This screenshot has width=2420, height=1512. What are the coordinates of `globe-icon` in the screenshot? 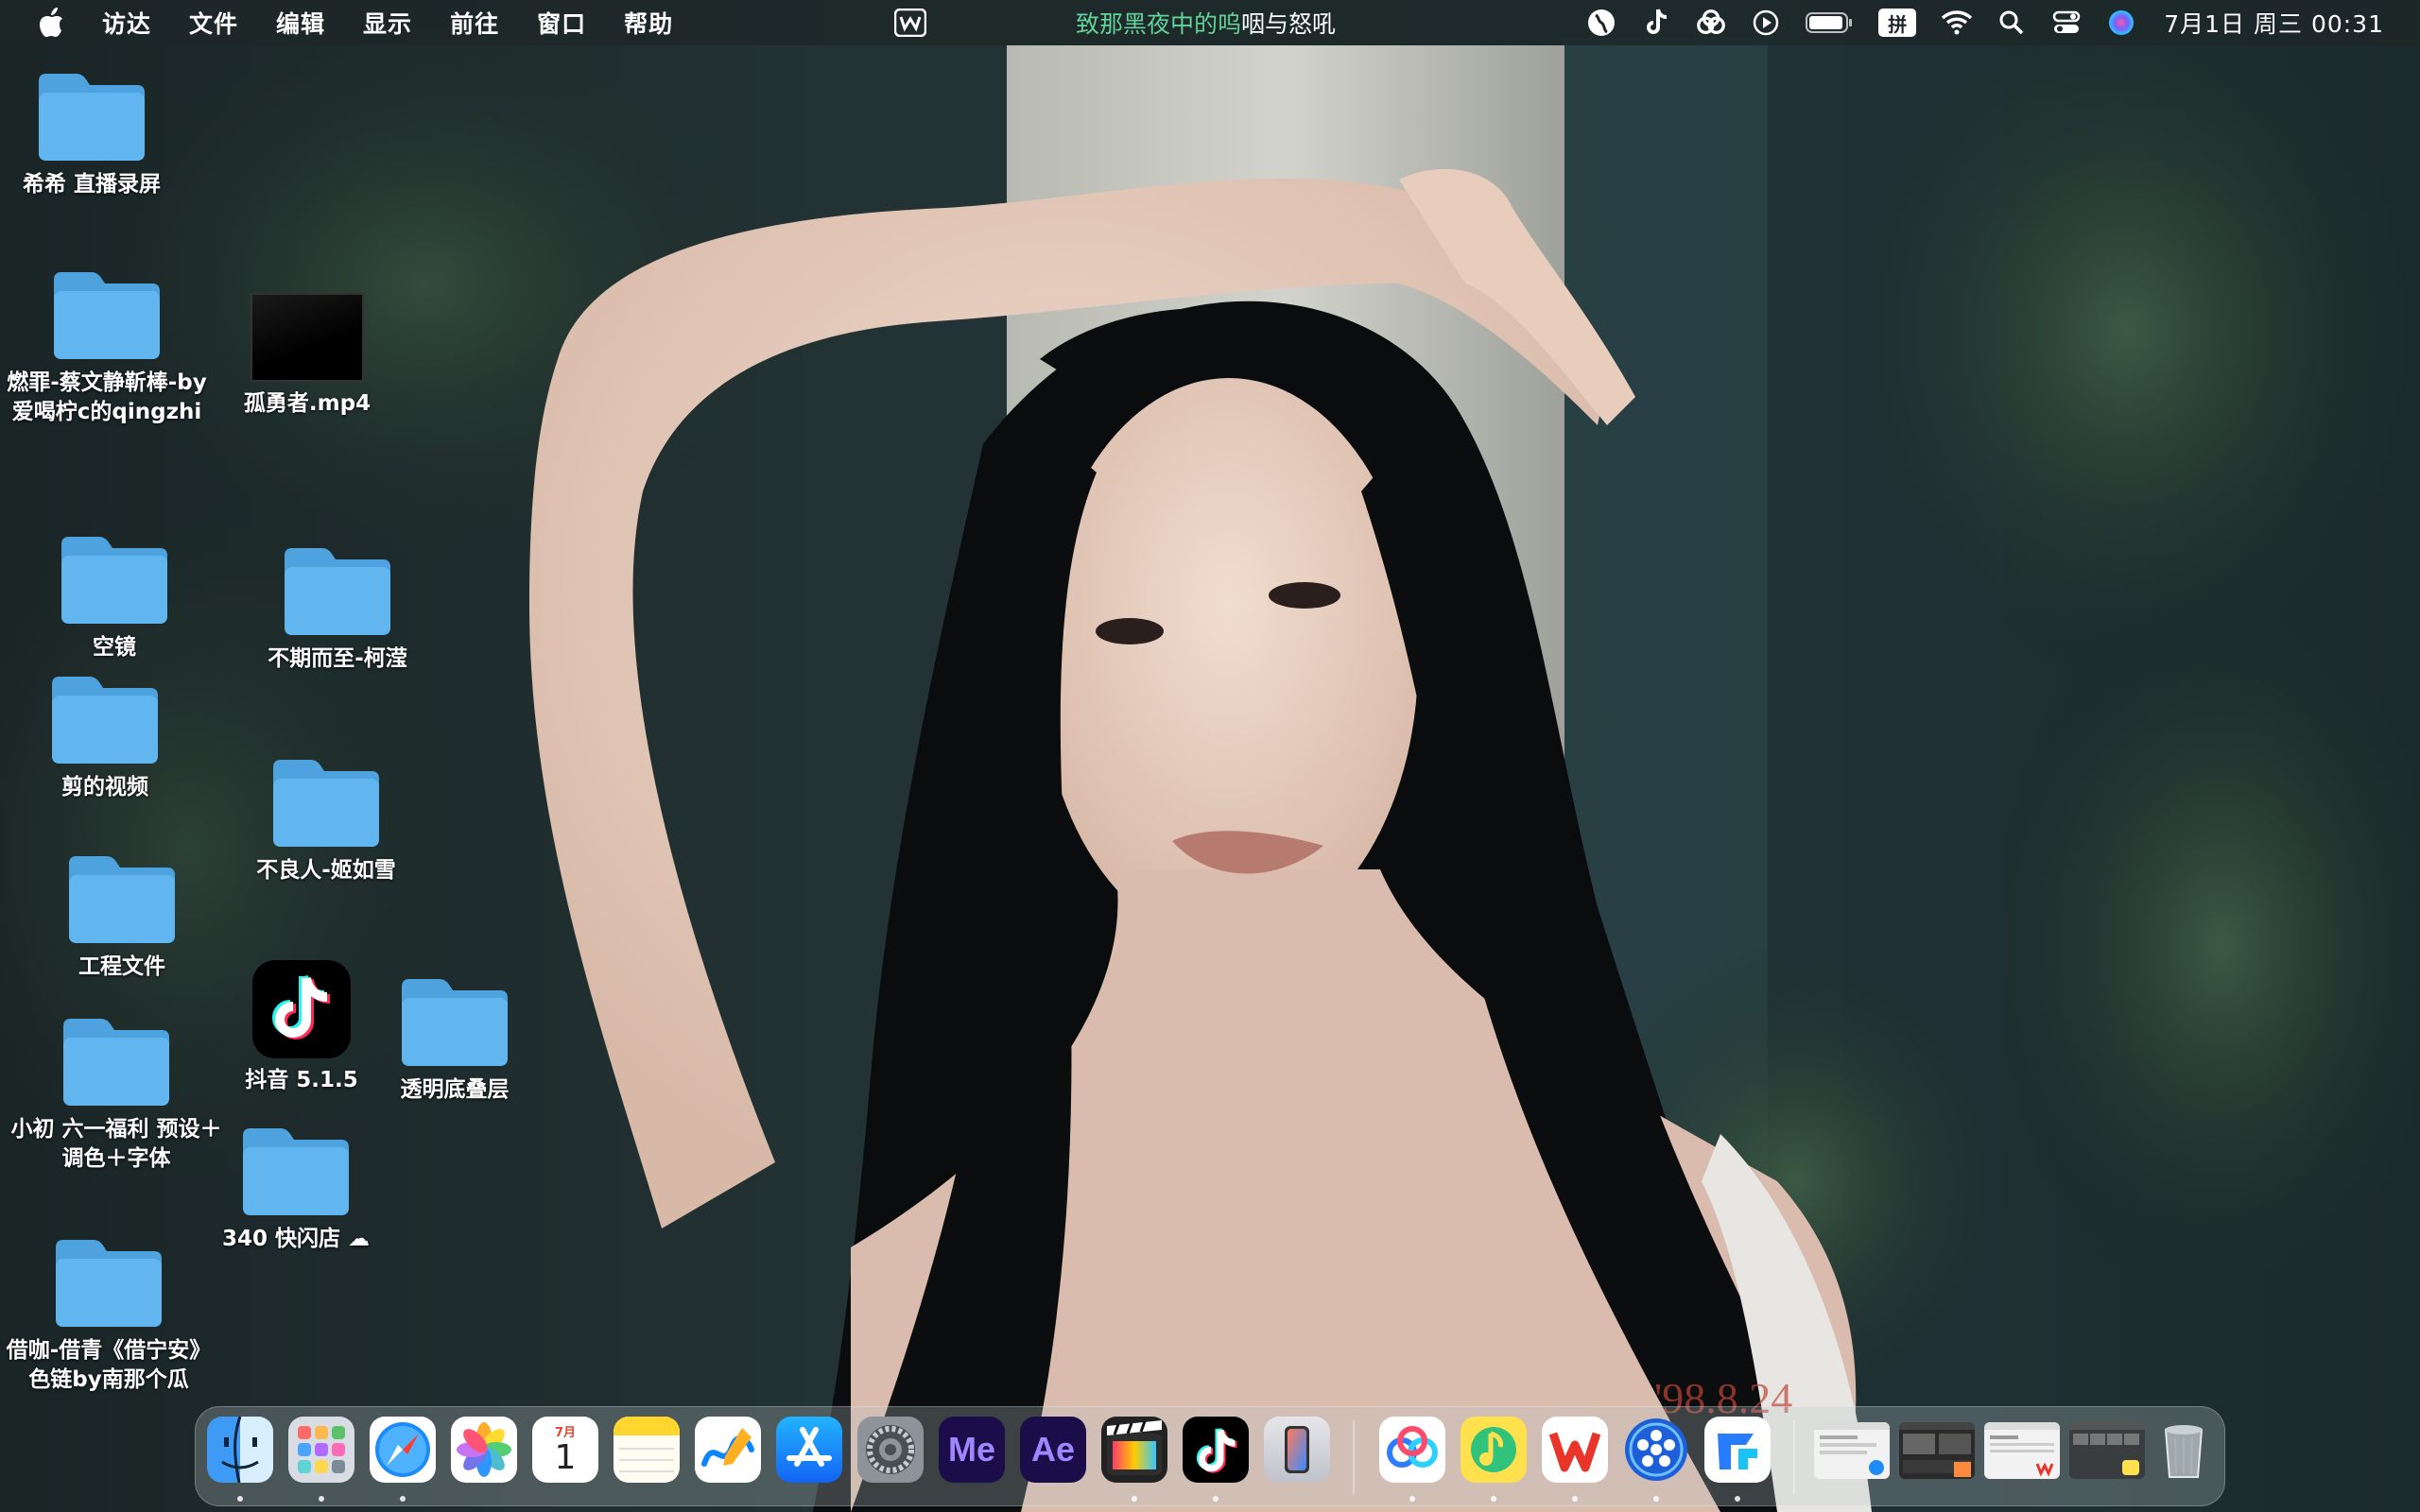 It's located at (1601, 23).